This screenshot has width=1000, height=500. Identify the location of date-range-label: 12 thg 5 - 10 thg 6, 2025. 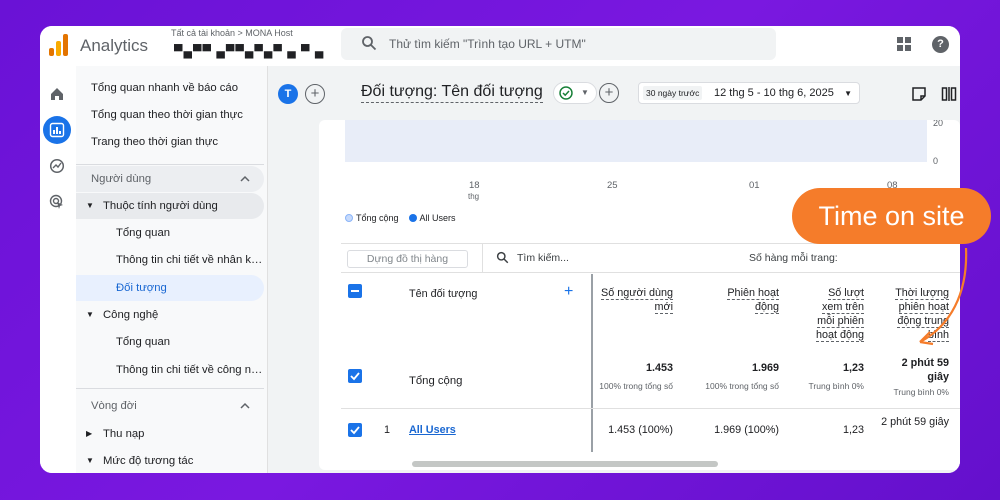
(774, 93).